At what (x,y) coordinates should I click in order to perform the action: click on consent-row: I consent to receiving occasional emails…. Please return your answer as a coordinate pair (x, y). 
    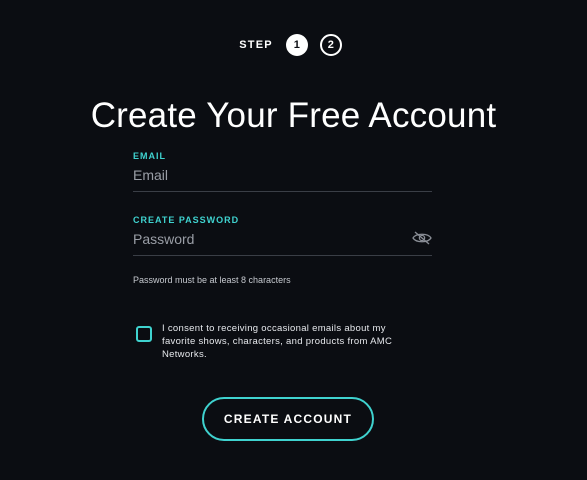
    Looking at the image, I should click on (279, 341).